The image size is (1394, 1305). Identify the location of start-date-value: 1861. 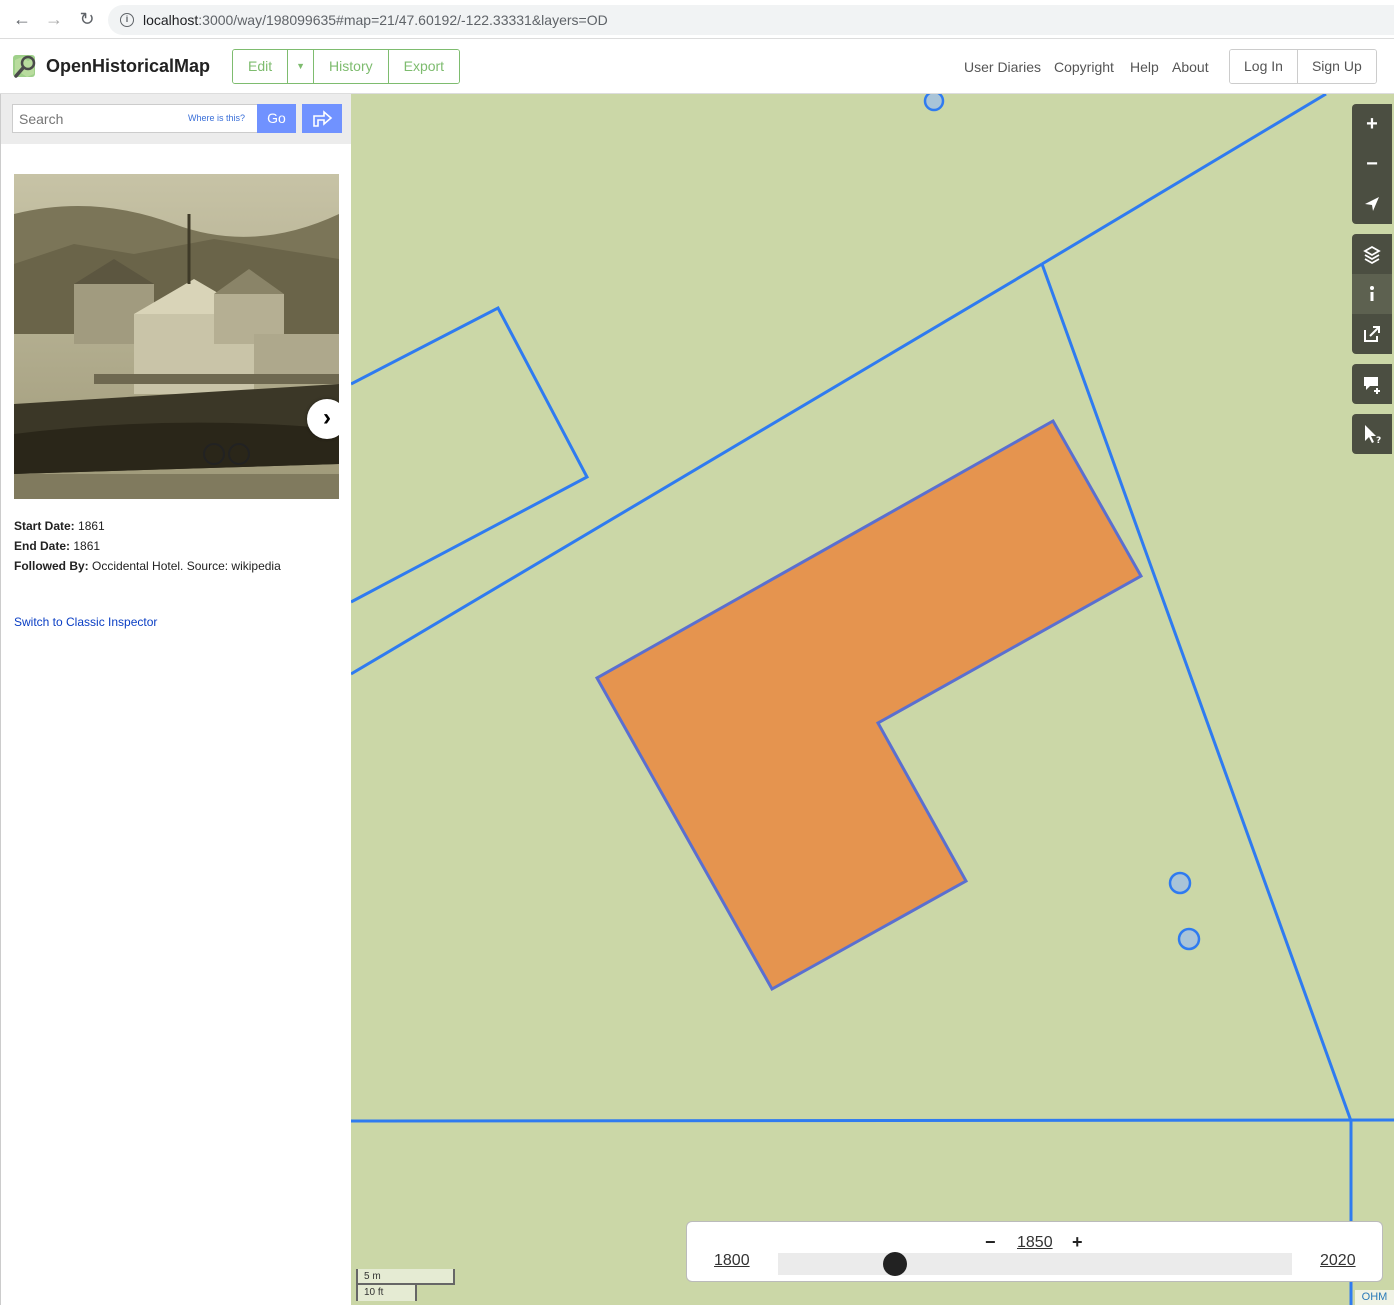
(91, 526).